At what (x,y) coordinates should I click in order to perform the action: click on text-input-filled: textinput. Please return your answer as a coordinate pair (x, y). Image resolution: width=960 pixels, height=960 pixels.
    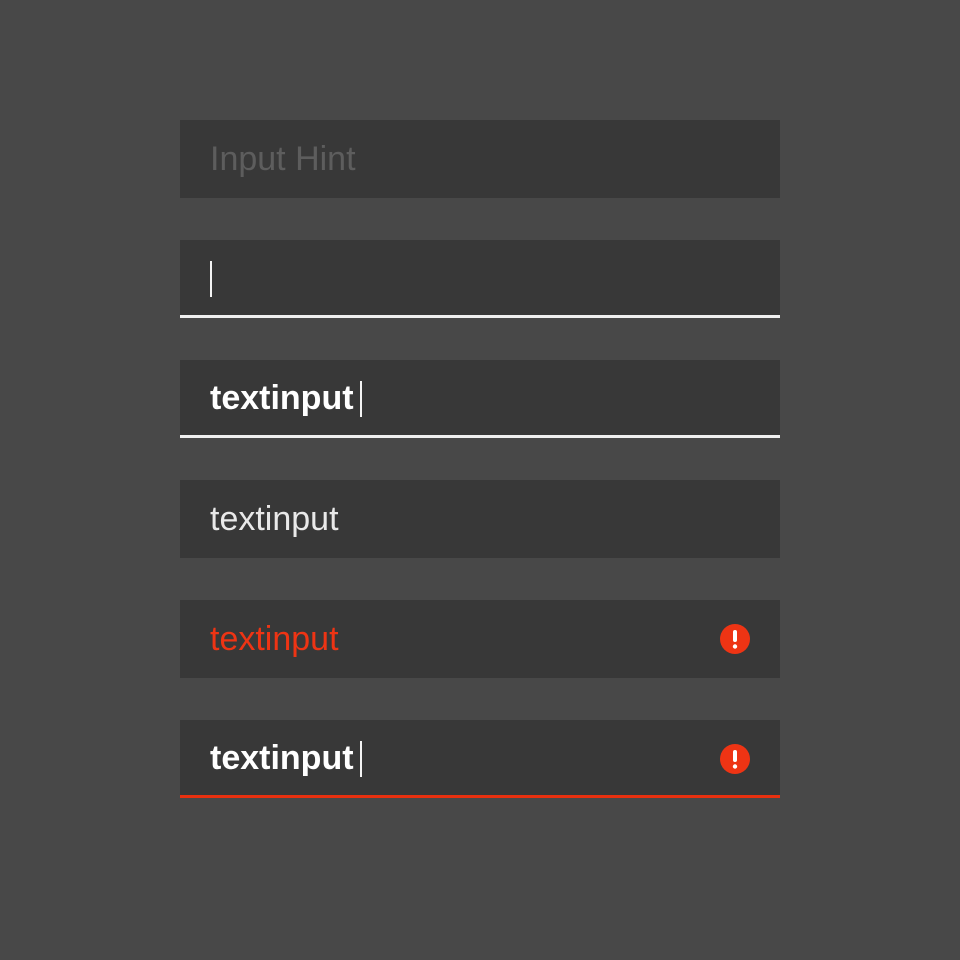
    Looking at the image, I should click on (480, 519).